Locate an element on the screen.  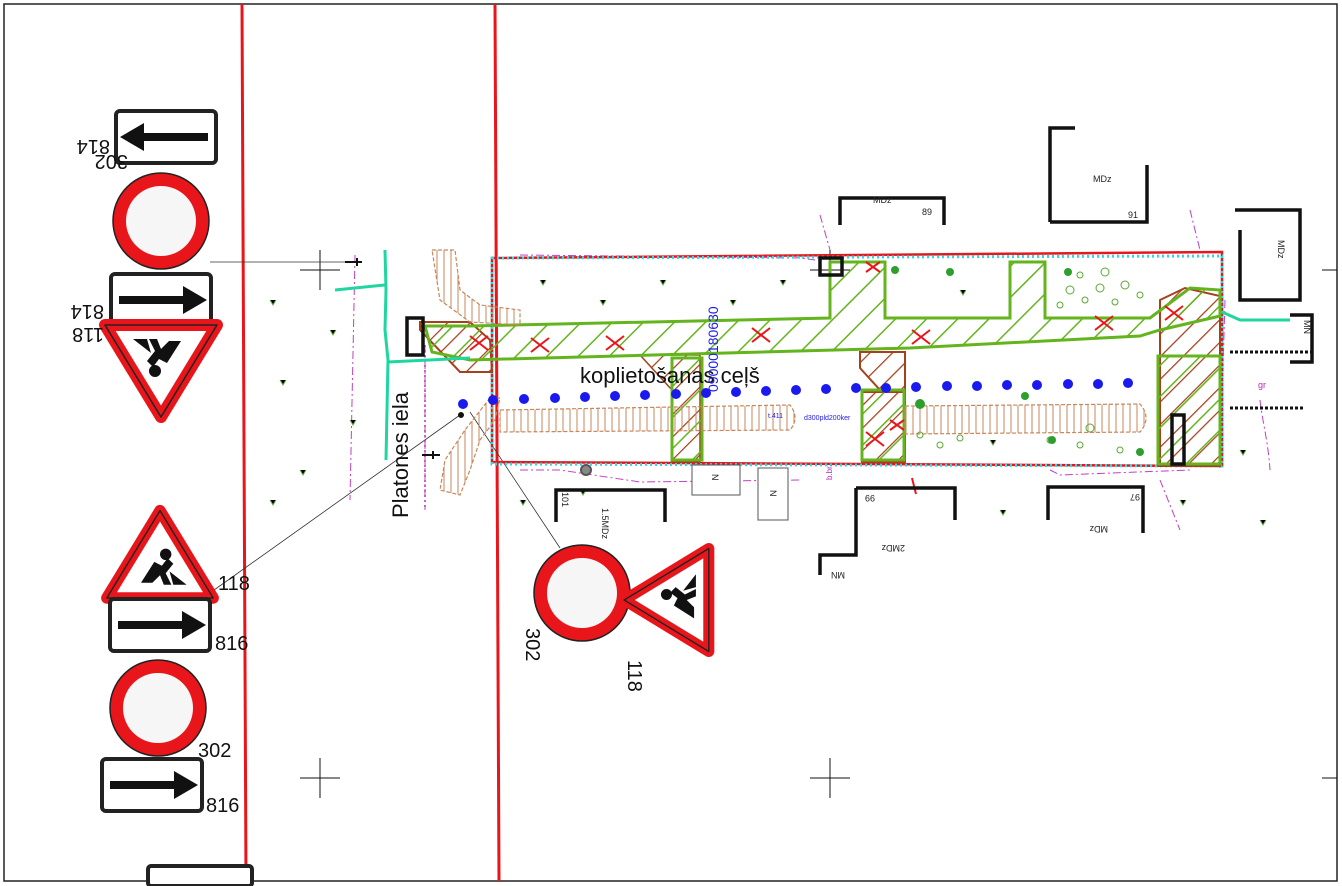
sign-group-top: 302 814 814 118 is located at coordinates (144, 264).